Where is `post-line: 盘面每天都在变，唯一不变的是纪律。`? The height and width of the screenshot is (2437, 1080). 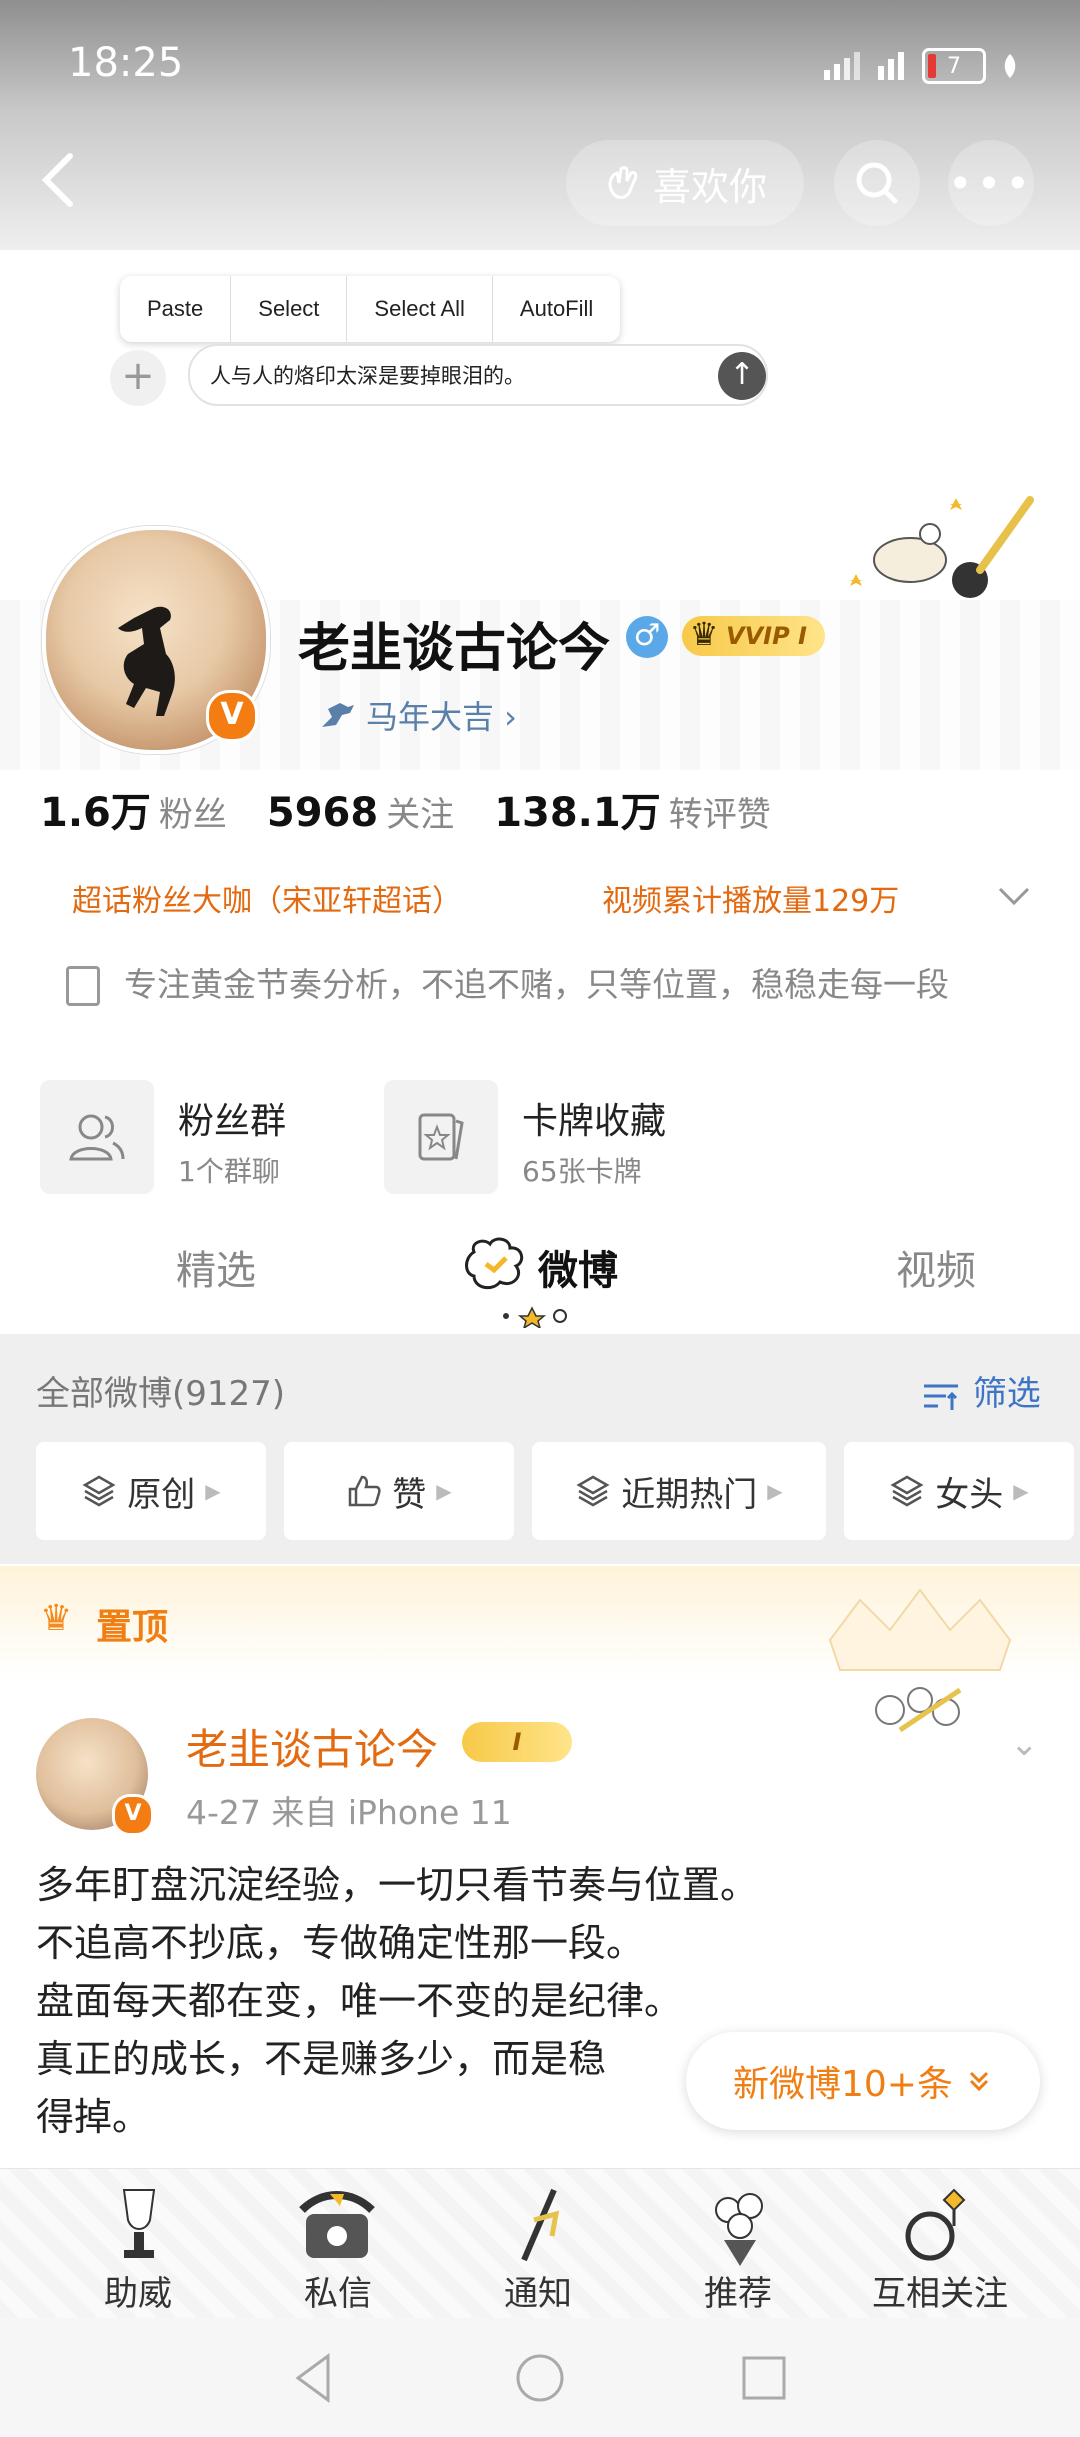
post-line: 盘面每天都在变，唯一不变的是纪律。 is located at coordinates (359, 2001).